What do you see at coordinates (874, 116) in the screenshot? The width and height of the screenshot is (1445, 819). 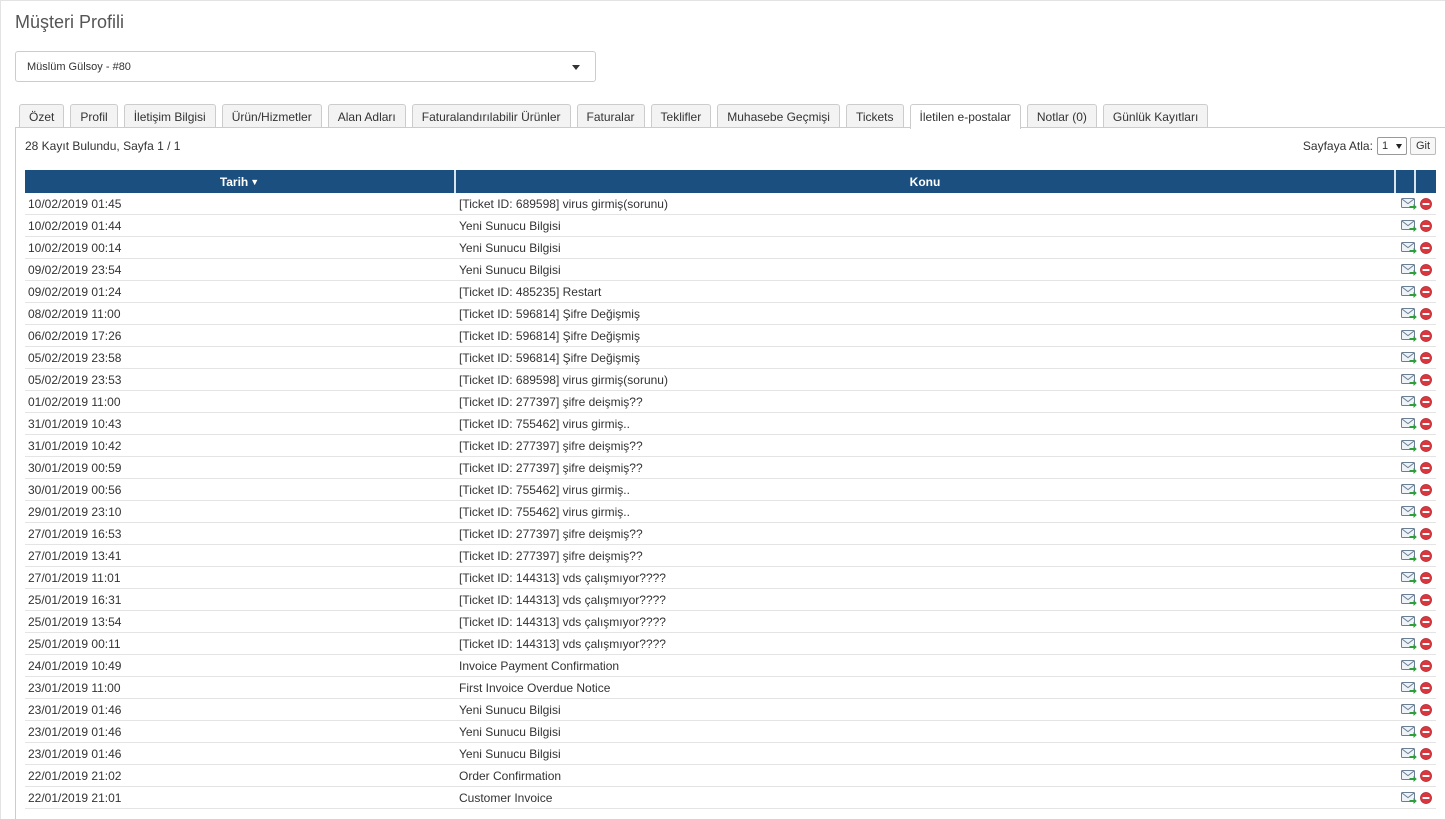 I see `tab-item: Tickets` at bounding box center [874, 116].